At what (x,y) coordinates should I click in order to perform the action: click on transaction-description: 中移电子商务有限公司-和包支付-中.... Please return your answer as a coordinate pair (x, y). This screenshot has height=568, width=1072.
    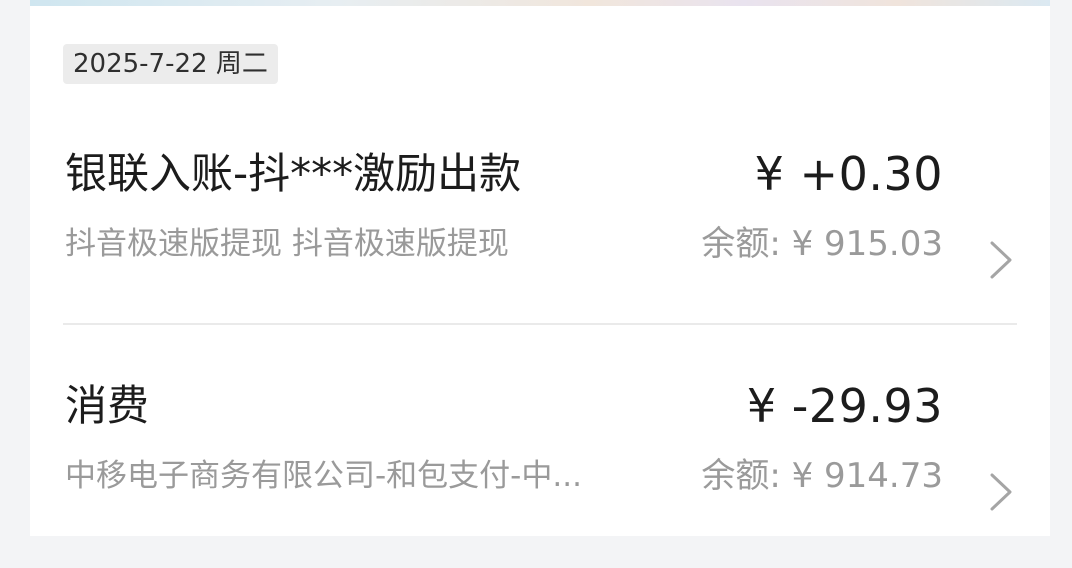
    Looking at the image, I should click on (323, 476).